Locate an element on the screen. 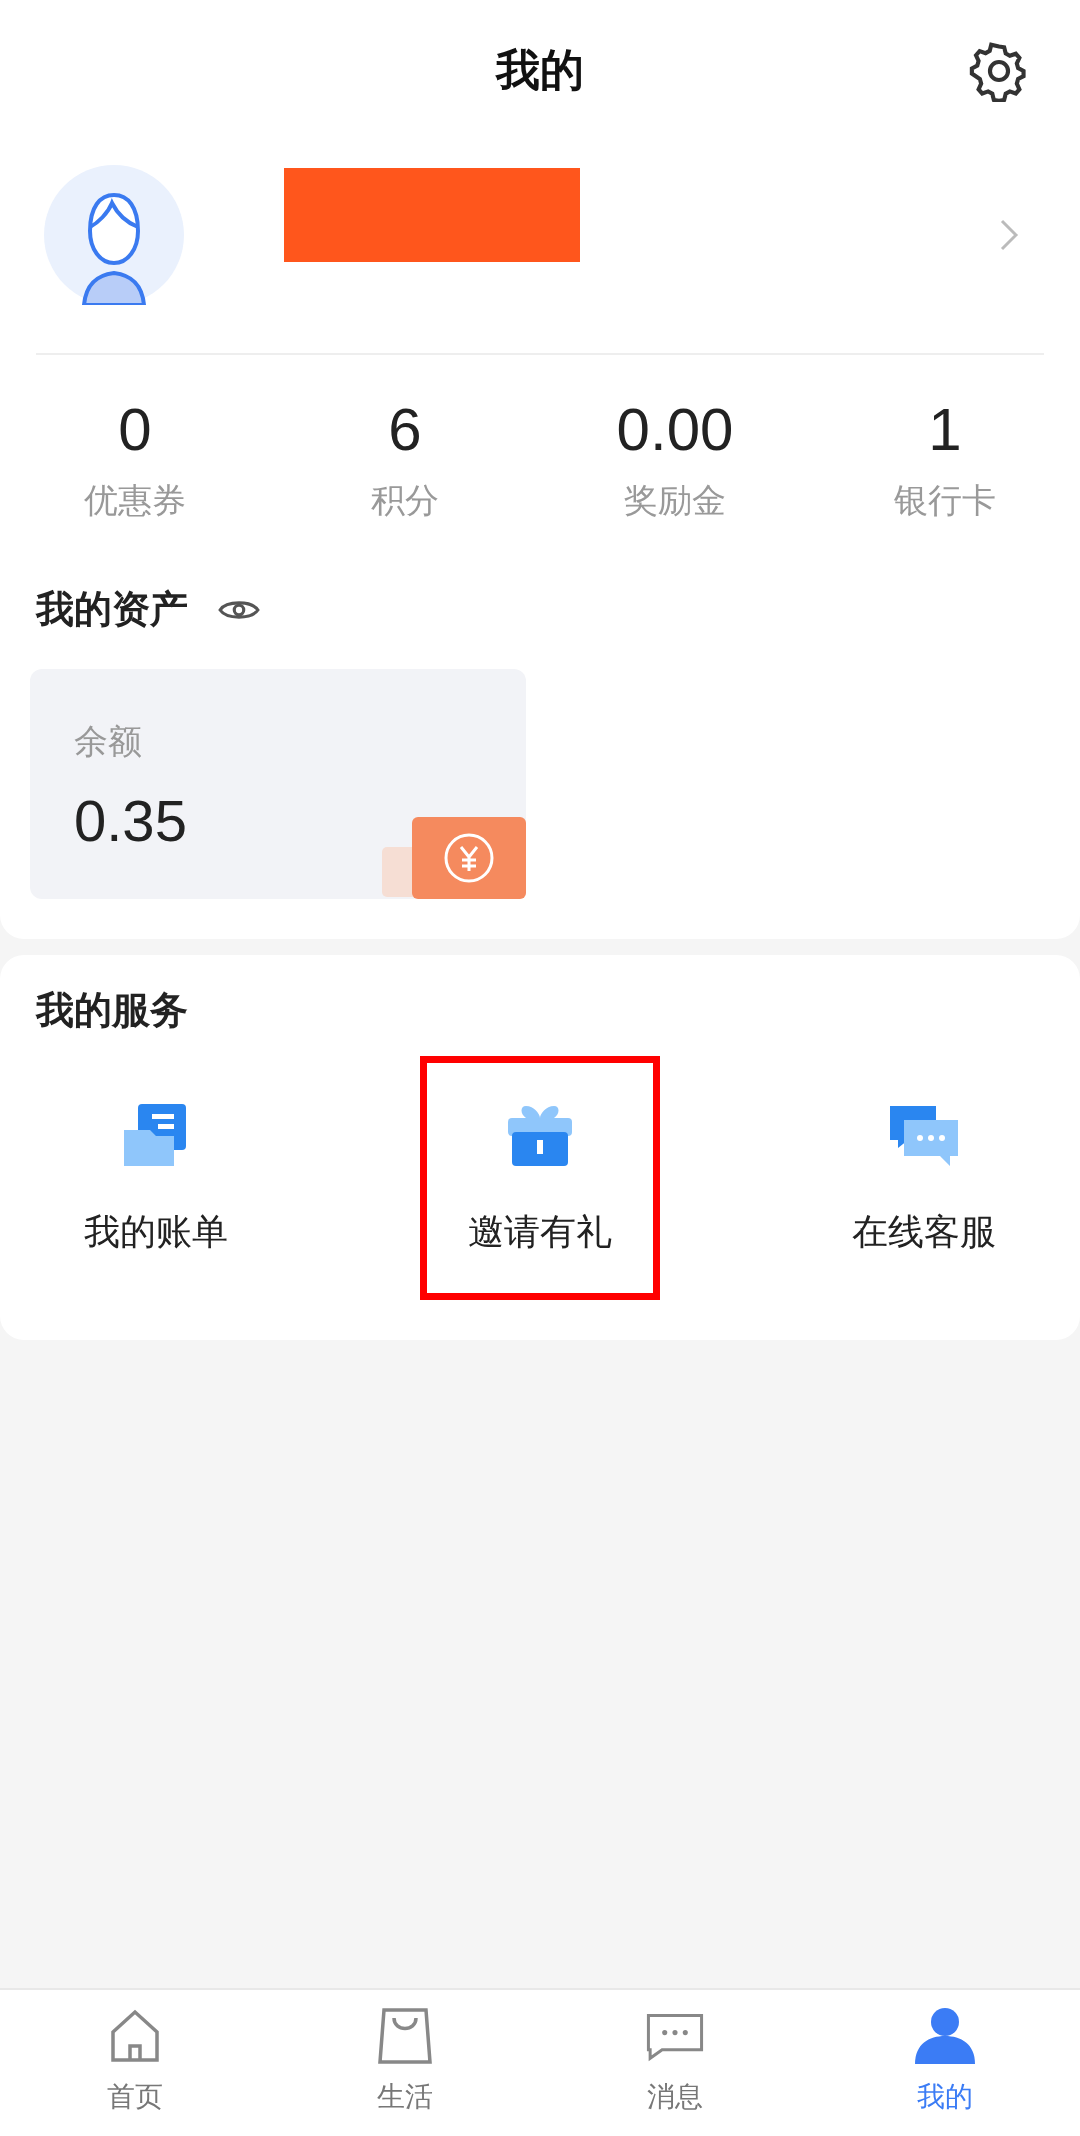  stat-label: 银行卡 is located at coordinates (945, 500).